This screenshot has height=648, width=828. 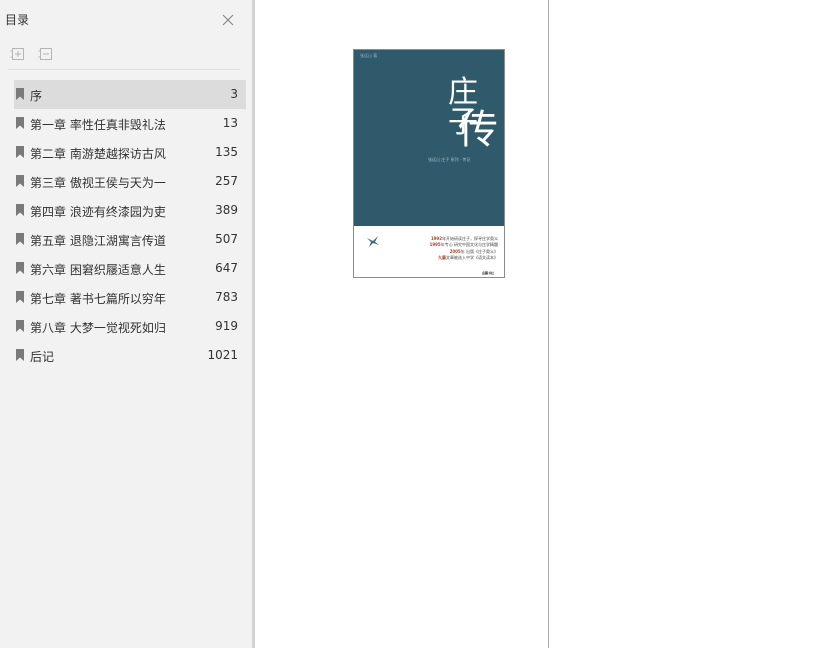 What do you see at coordinates (98, 270) in the screenshot?
I see `toc-item-label: 第六章 困窘织屦适意人生` at bounding box center [98, 270].